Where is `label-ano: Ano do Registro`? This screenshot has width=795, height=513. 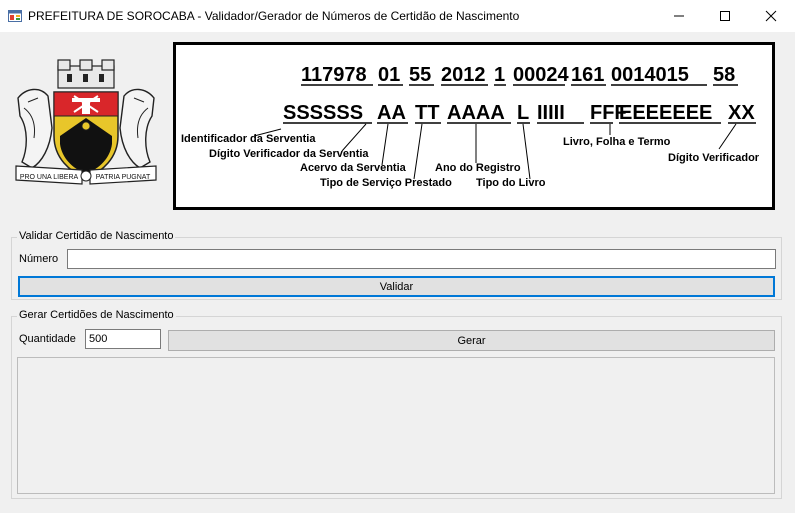
label-ano: Ano do Registro is located at coordinates (478, 168).